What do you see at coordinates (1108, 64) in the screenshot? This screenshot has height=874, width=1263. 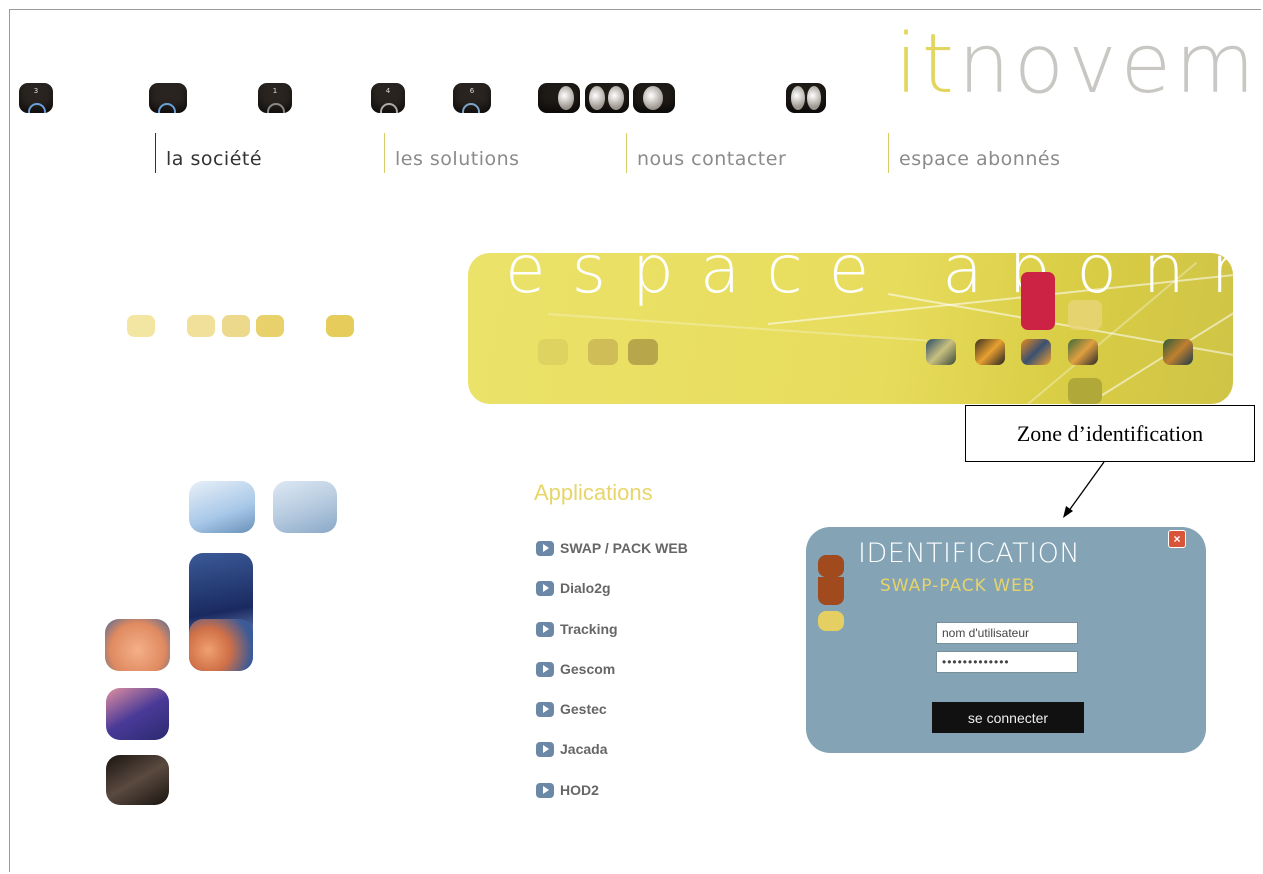 I see `logo-main: novem` at bounding box center [1108, 64].